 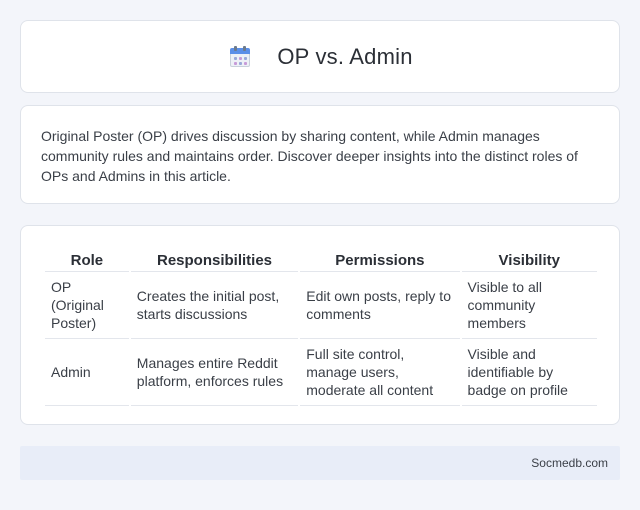 What do you see at coordinates (87, 372) in the screenshot?
I see `cell-role: Admin` at bounding box center [87, 372].